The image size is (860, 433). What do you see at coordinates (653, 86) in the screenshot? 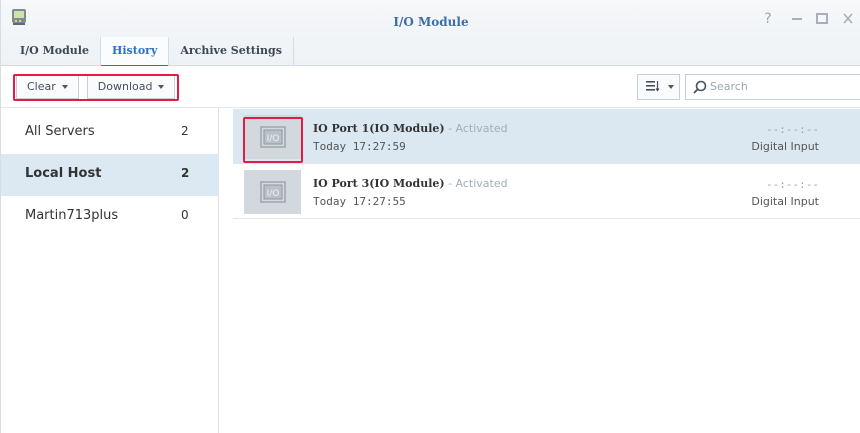
I see `sort-icon` at bounding box center [653, 86].